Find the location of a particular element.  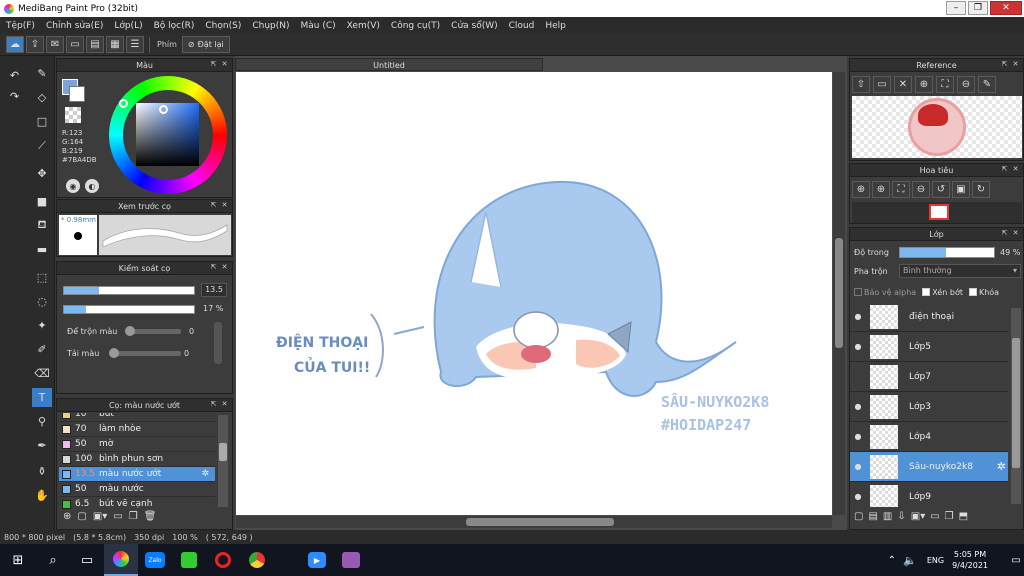

close-reference-icon: ✕ is located at coordinates (903, 84).